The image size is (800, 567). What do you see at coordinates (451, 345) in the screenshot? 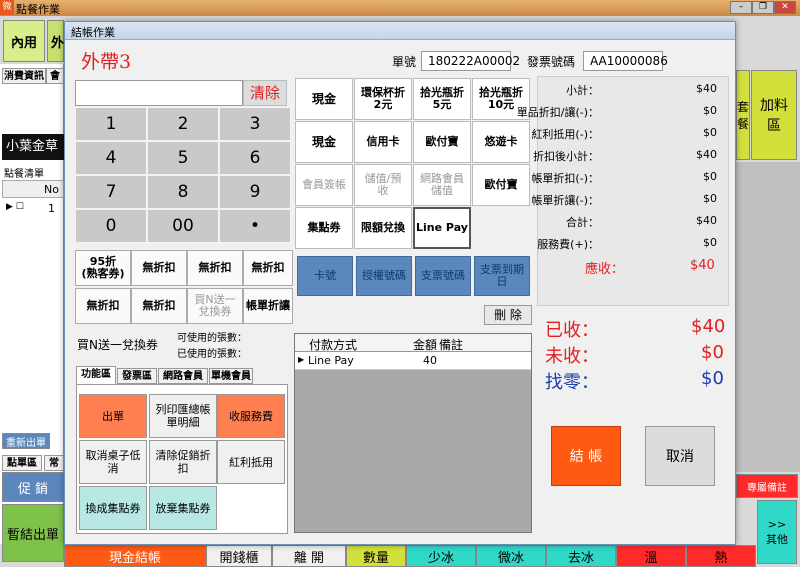
I see `col-note: 備註` at bounding box center [451, 345].